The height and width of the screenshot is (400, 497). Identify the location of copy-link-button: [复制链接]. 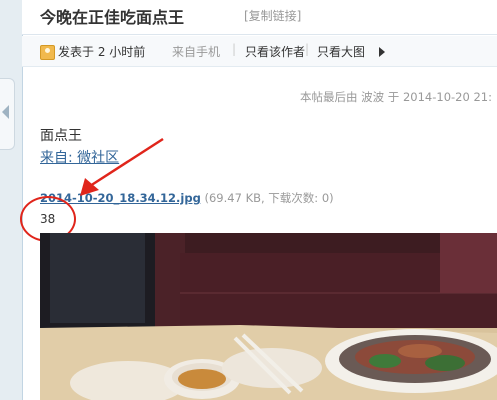
(272, 15).